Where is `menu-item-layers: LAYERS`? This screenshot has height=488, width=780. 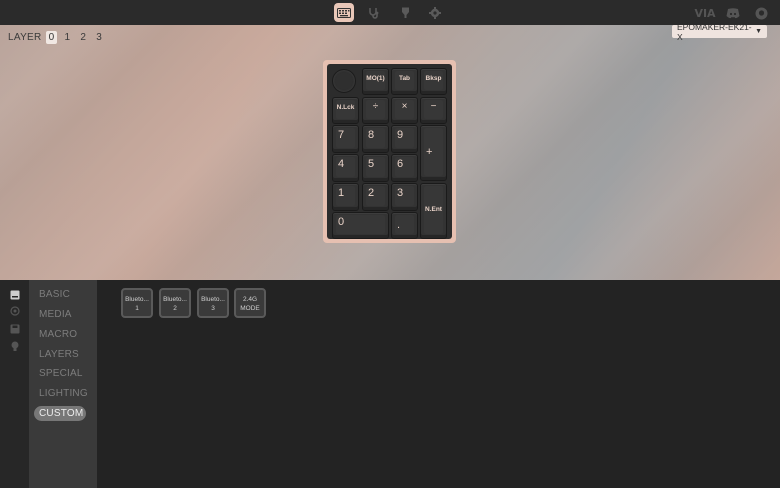
menu-item-layers: LAYERS is located at coordinates (59, 354).